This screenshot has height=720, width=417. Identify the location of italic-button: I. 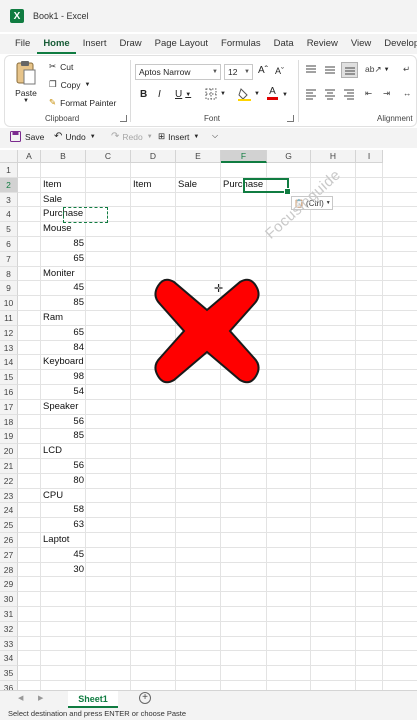
(159, 94).